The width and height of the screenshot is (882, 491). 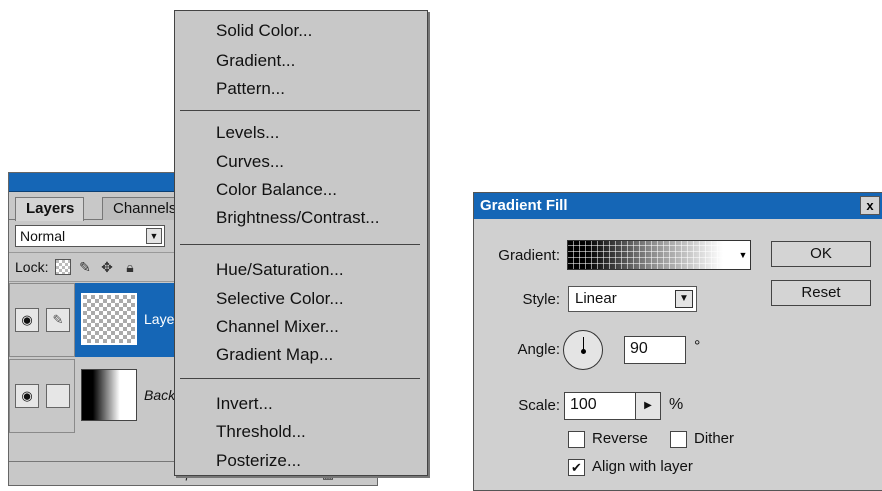 What do you see at coordinates (697, 346) in the screenshot?
I see `angle-unit: °` at bounding box center [697, 346].